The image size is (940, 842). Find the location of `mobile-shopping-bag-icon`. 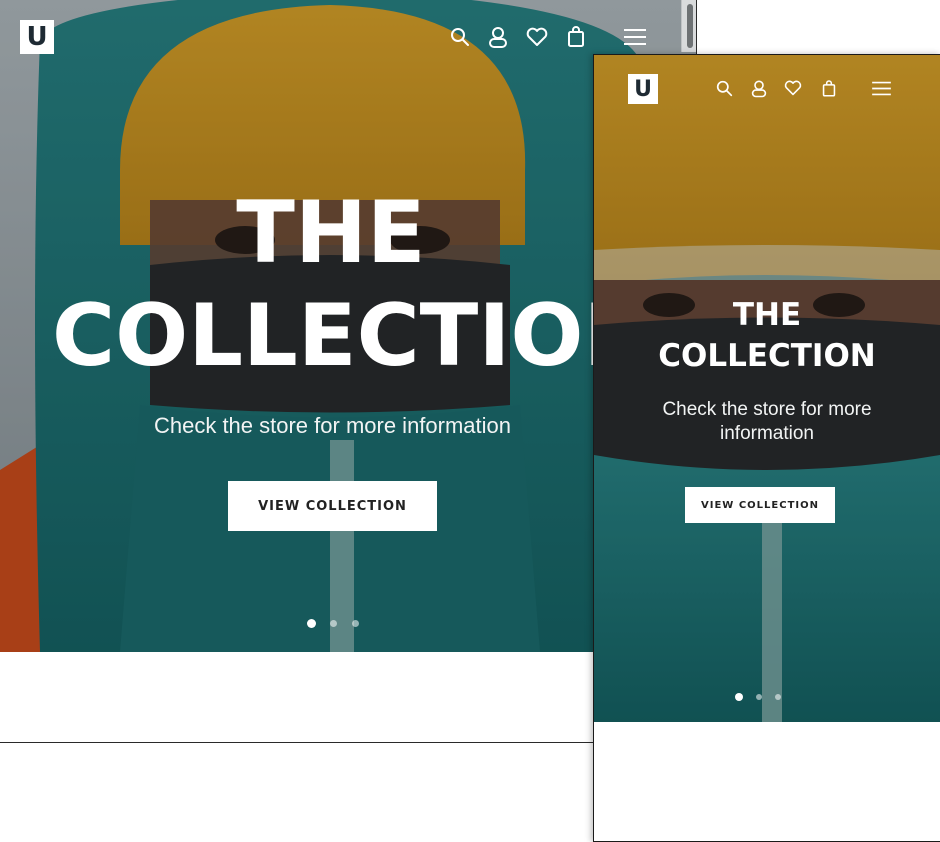

mobile-shopping-bag-icon is located at coordinates (829, 88).